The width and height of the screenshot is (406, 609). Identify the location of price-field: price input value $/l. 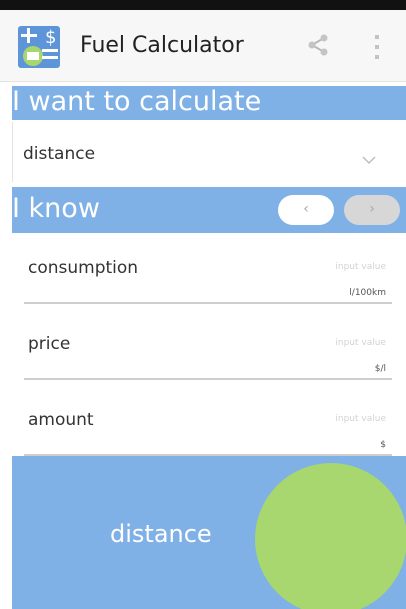
(209, 362).